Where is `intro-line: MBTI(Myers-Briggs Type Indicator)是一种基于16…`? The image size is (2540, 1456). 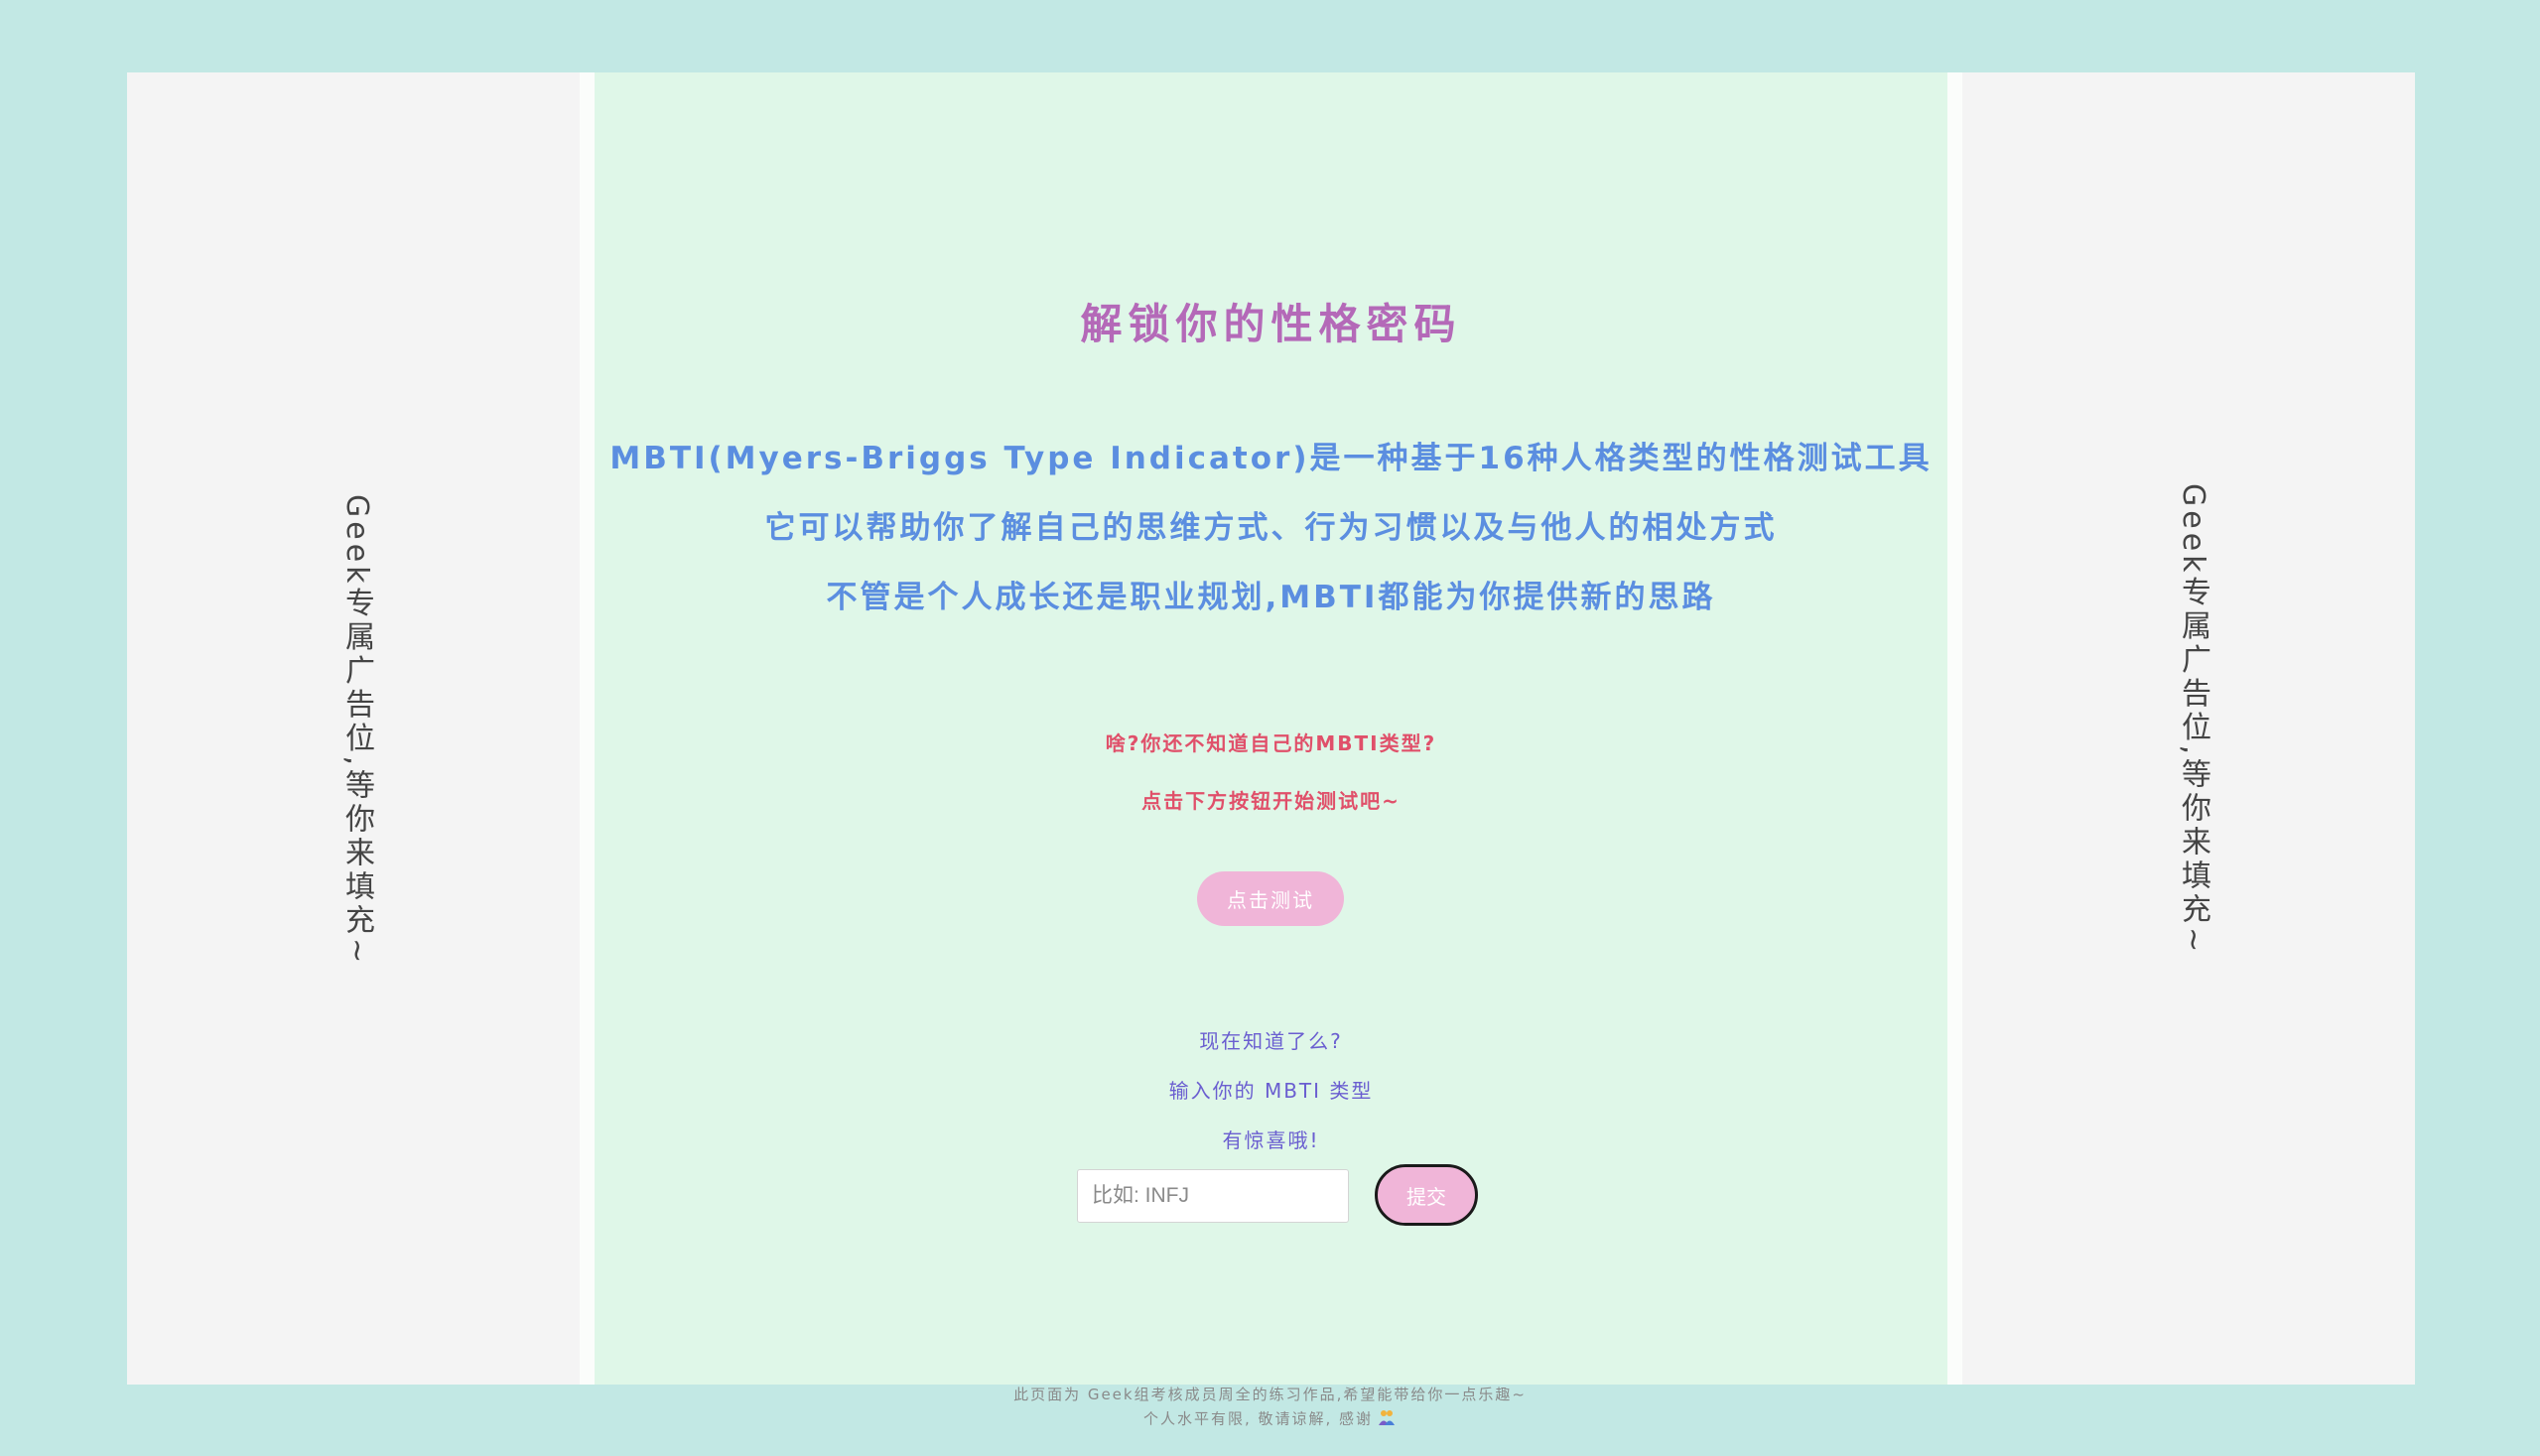 intro-line: MBTI(Myers-Briggs Type Indicator)是一种基于16… is located at coordinates (1271, 458).